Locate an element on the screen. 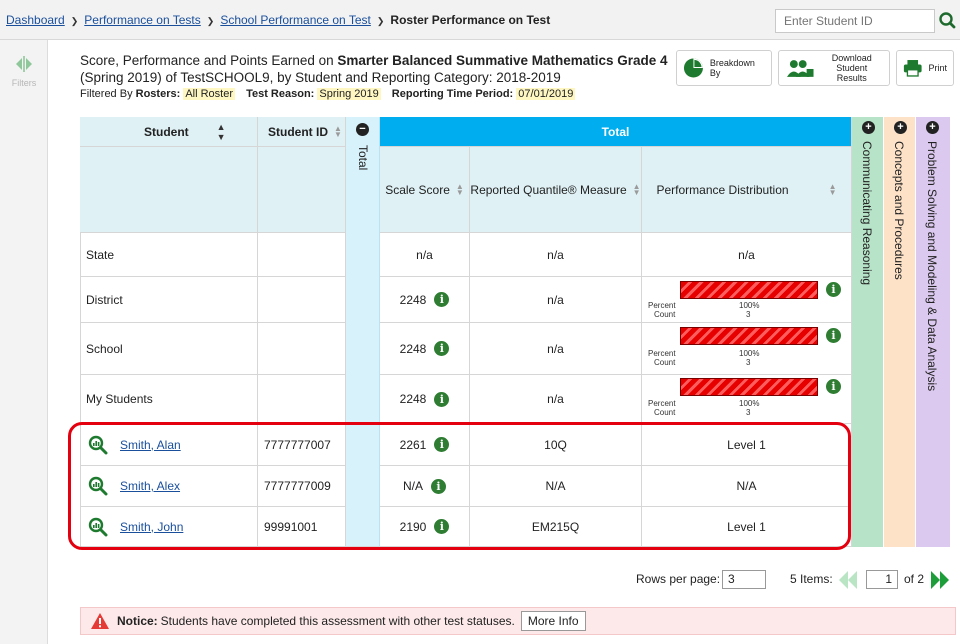  previous-page-icon is located at coordinates (848, 580).